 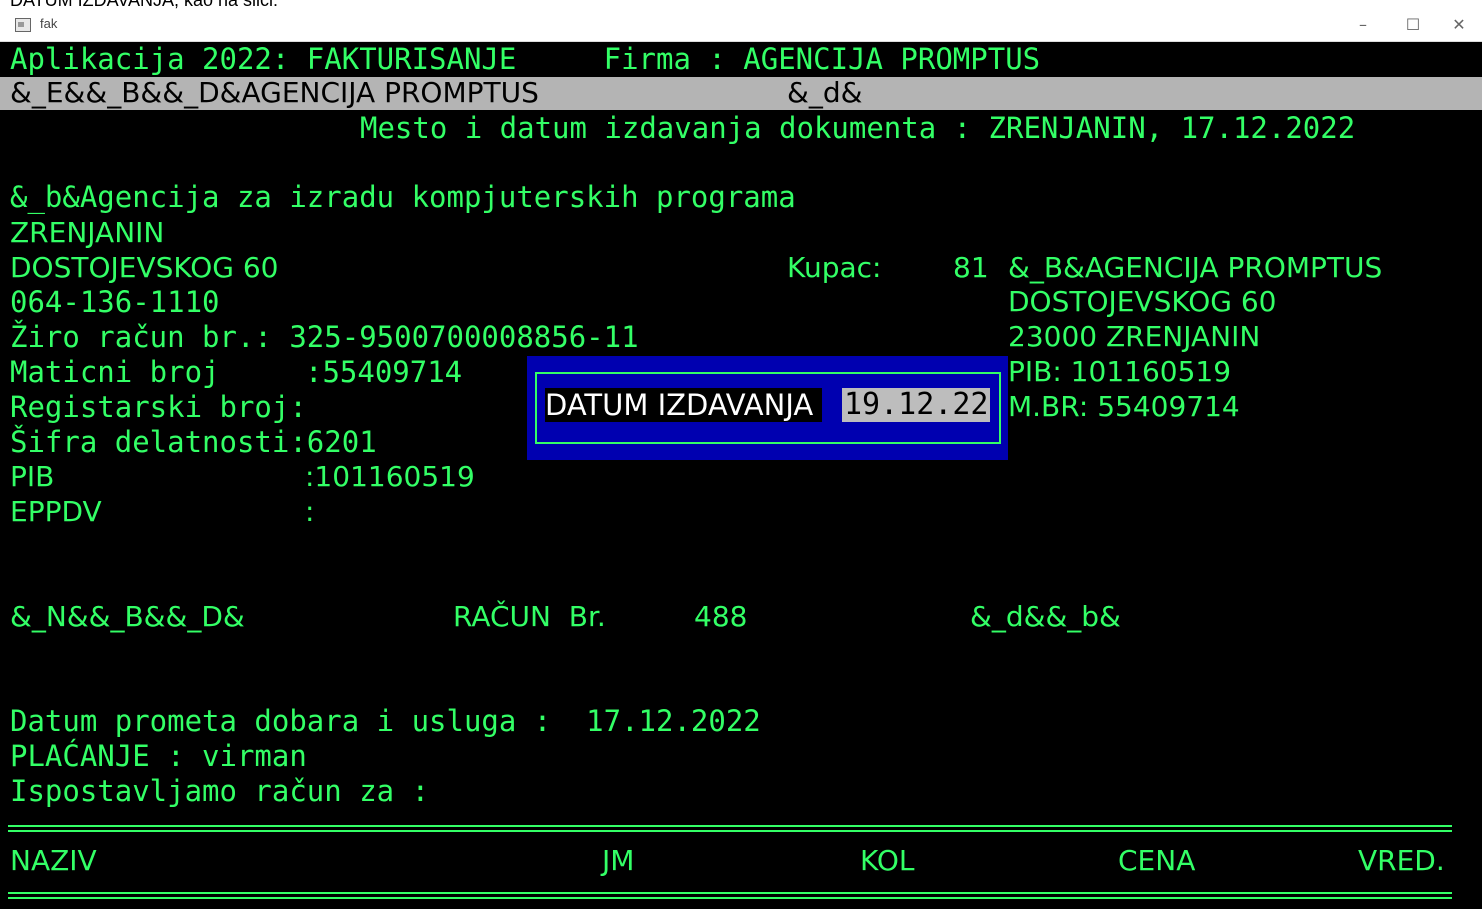 I want to click on invoice-codes-left: &_N&&_B&&_D&, so click(x=127, y=616).